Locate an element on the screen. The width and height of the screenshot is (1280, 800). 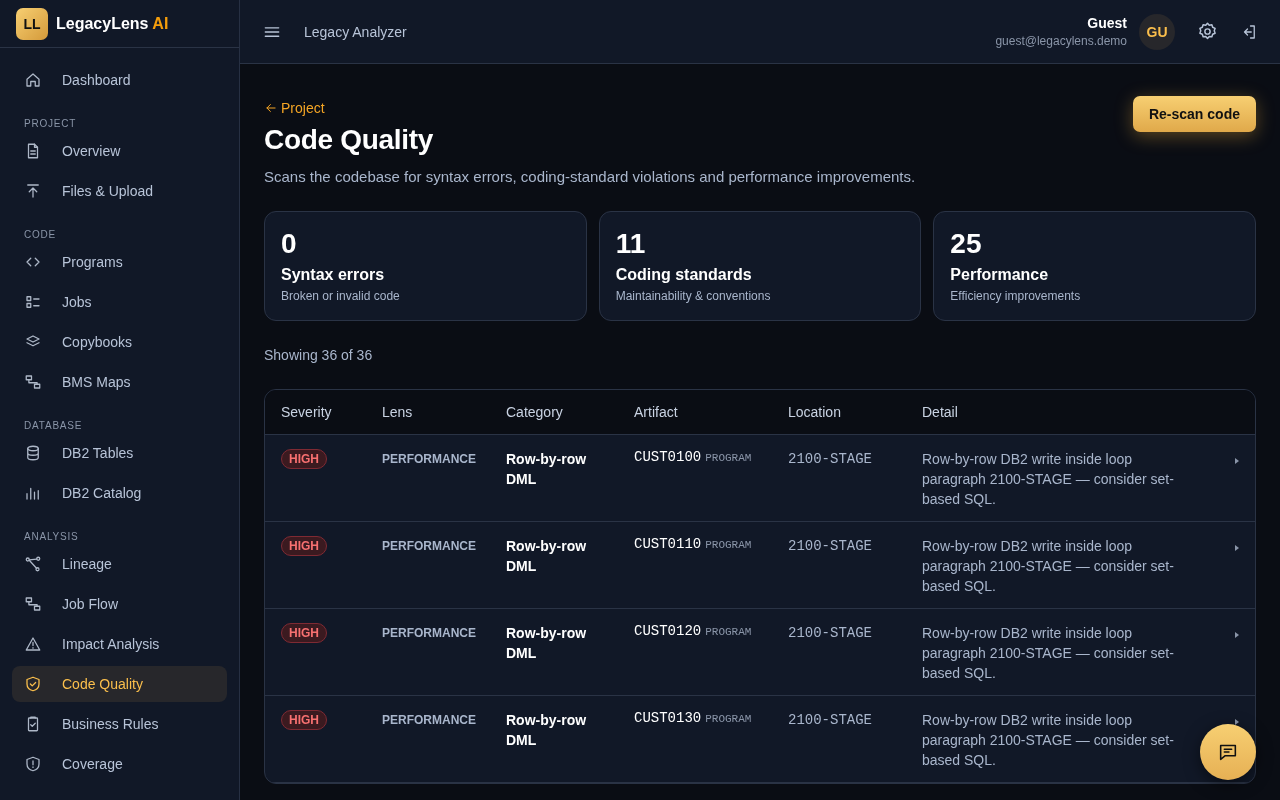
column-header: Severity is located at coordinates (306, 412).